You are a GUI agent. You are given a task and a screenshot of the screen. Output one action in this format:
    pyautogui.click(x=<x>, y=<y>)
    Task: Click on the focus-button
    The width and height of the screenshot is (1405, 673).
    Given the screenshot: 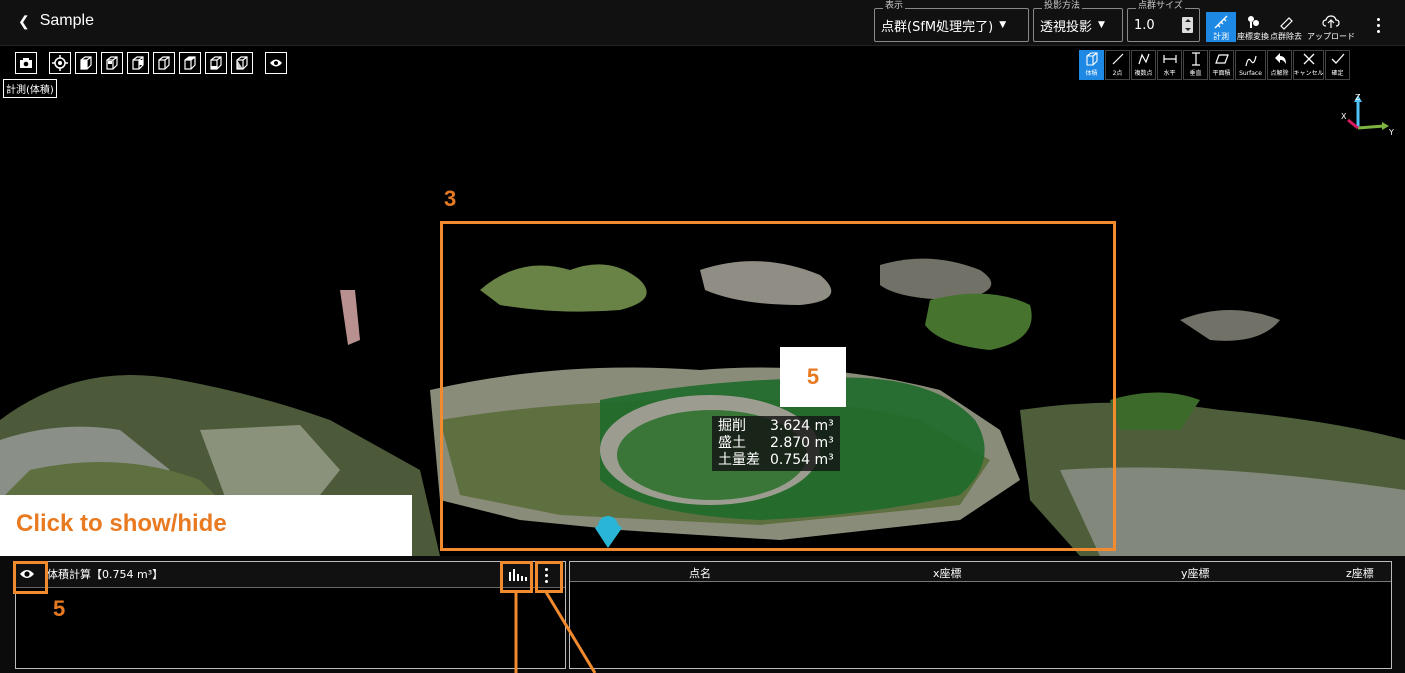 What is the action you would take?
    pyautogui.click(x=60, y=63)
    